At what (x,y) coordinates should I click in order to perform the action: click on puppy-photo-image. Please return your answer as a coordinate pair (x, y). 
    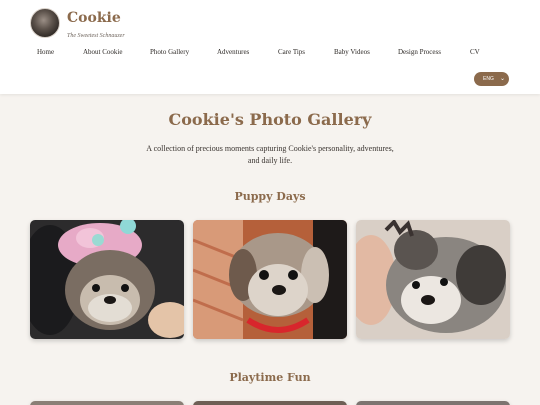
    Looking at the image, I should click on (107, 279).